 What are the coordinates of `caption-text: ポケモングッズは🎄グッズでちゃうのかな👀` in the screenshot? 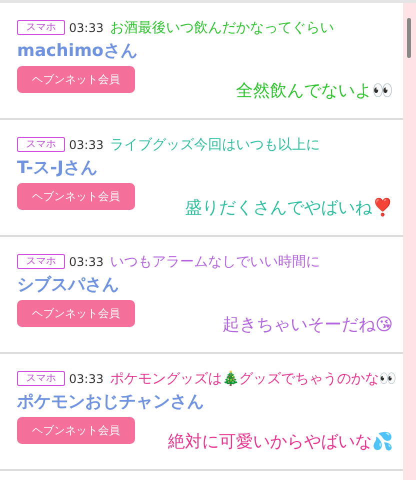 It's located at (253, 379).